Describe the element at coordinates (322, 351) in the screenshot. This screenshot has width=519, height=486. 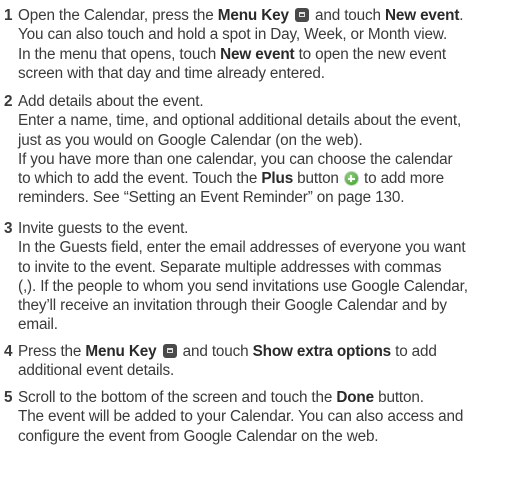
I see `show-extra-options-label: Show extra options` at that location.